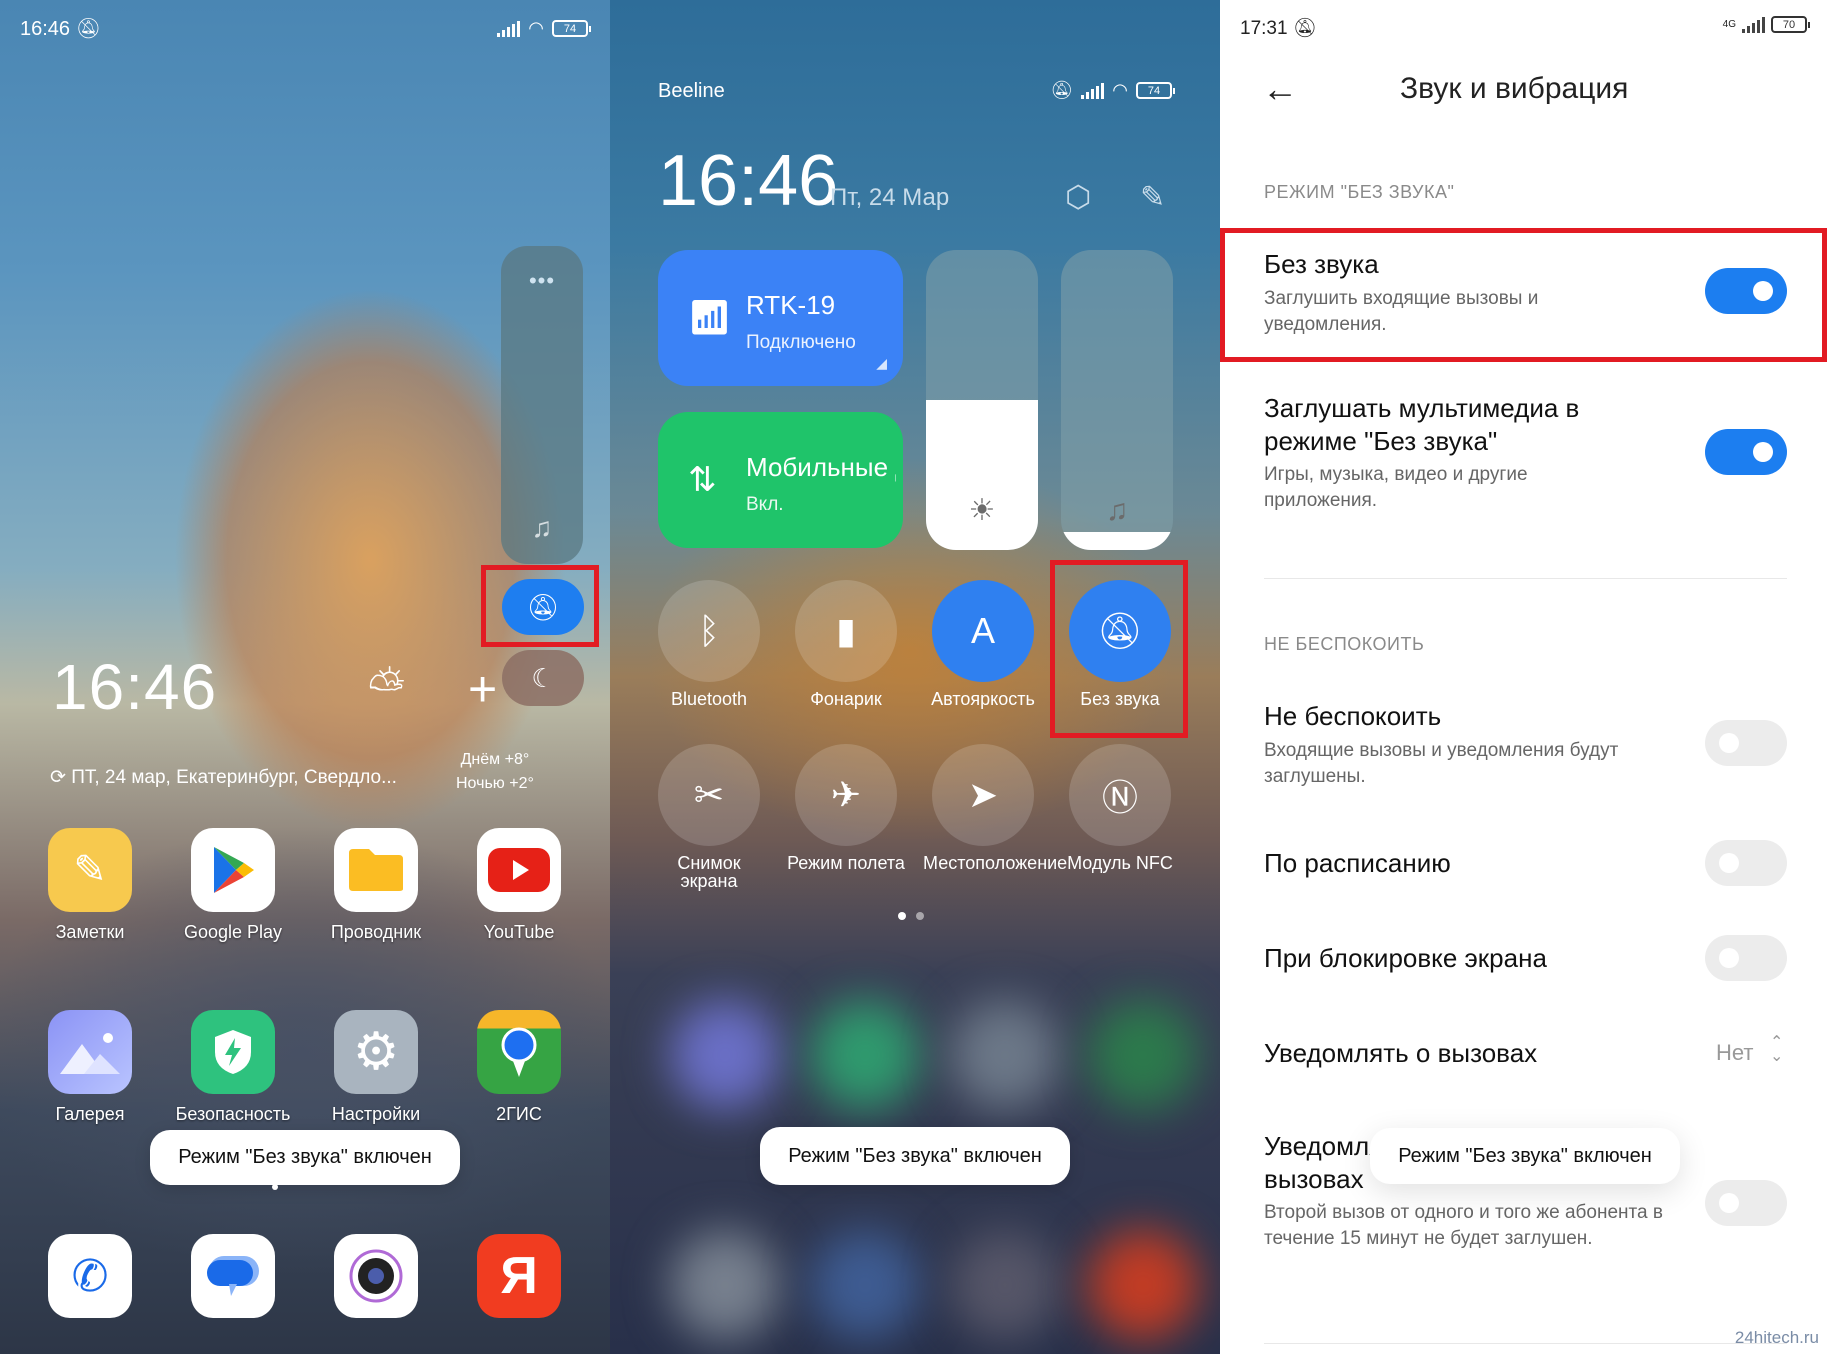  Describe the element at coordinates (1525, 1343) in the screenshot. I see `divider` at that location.